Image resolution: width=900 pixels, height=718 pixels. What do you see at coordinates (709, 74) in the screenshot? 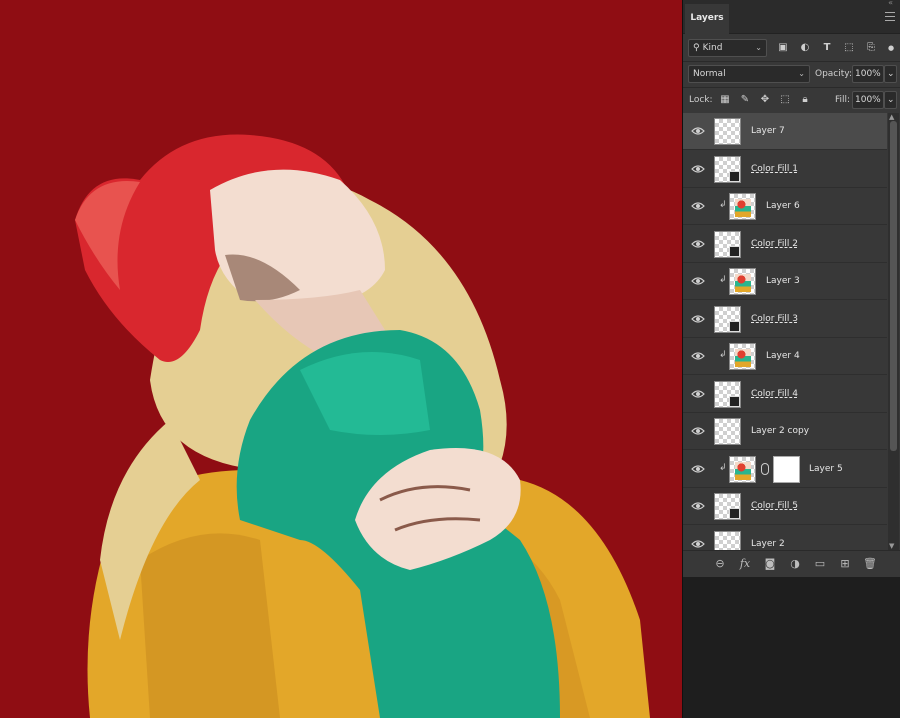
I see `blend-mode-value: Normal` at bounding box center [709, 74].